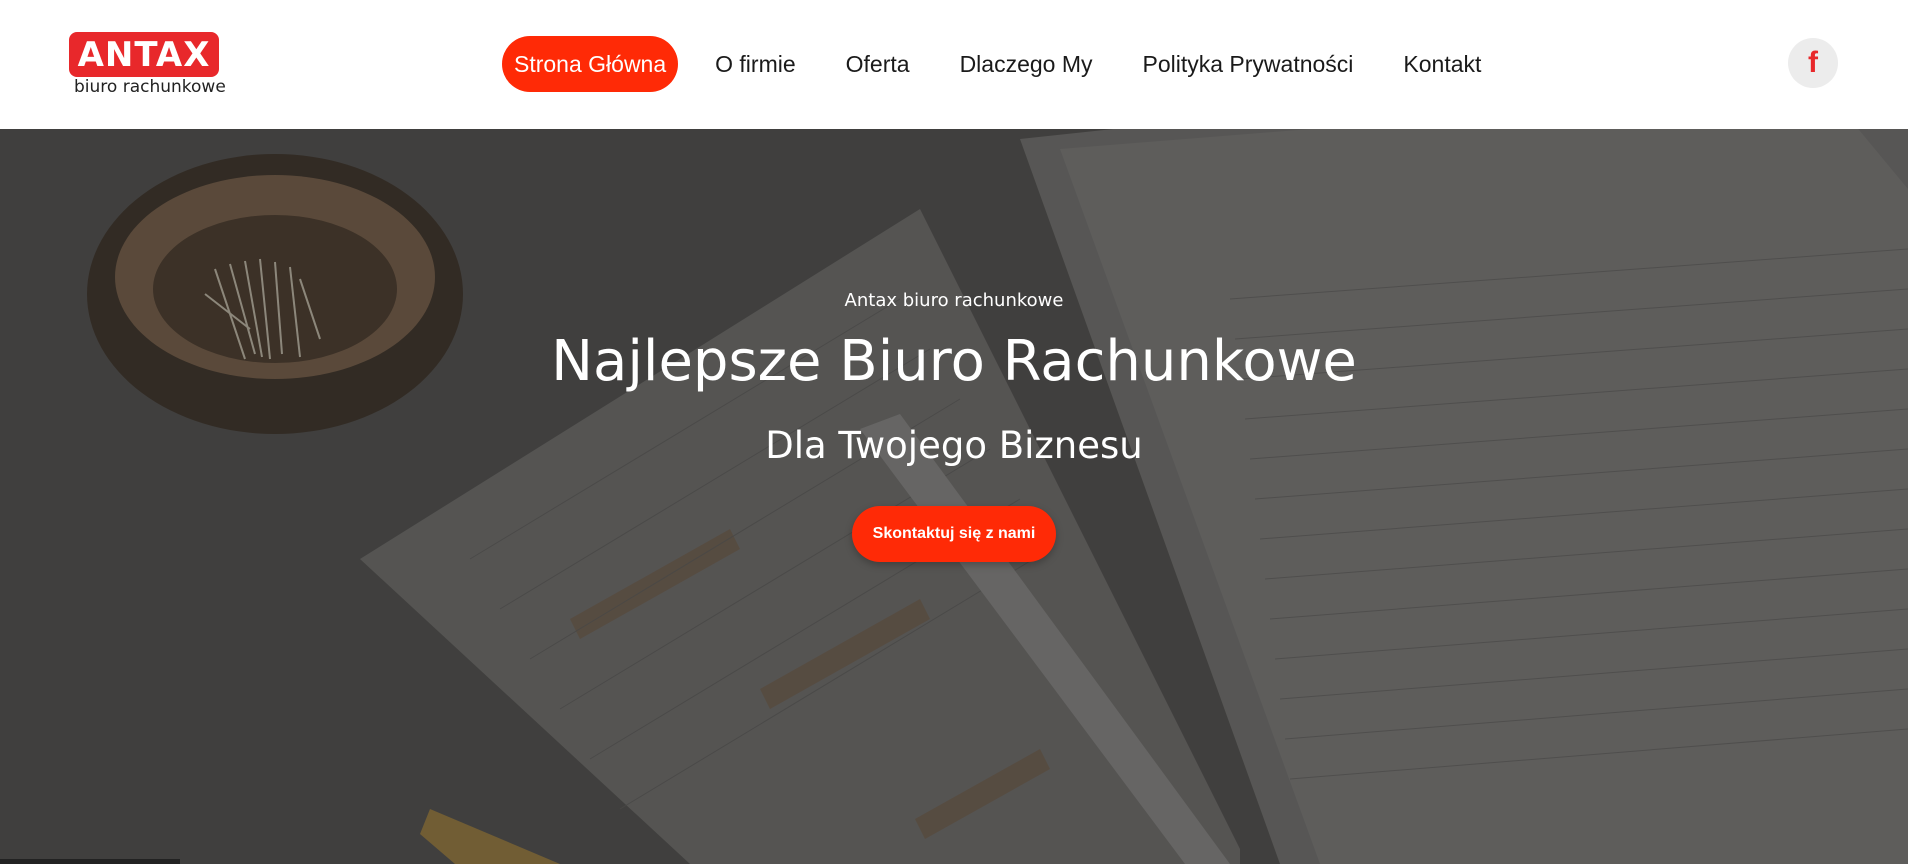 The width and height of the screenshot is (1908, 864). What do you see at coordinates (954, 445) in the screenshot?
I see `hero-subtitle: Dla Twojego Biznesu` at bounding box center [954, 445].